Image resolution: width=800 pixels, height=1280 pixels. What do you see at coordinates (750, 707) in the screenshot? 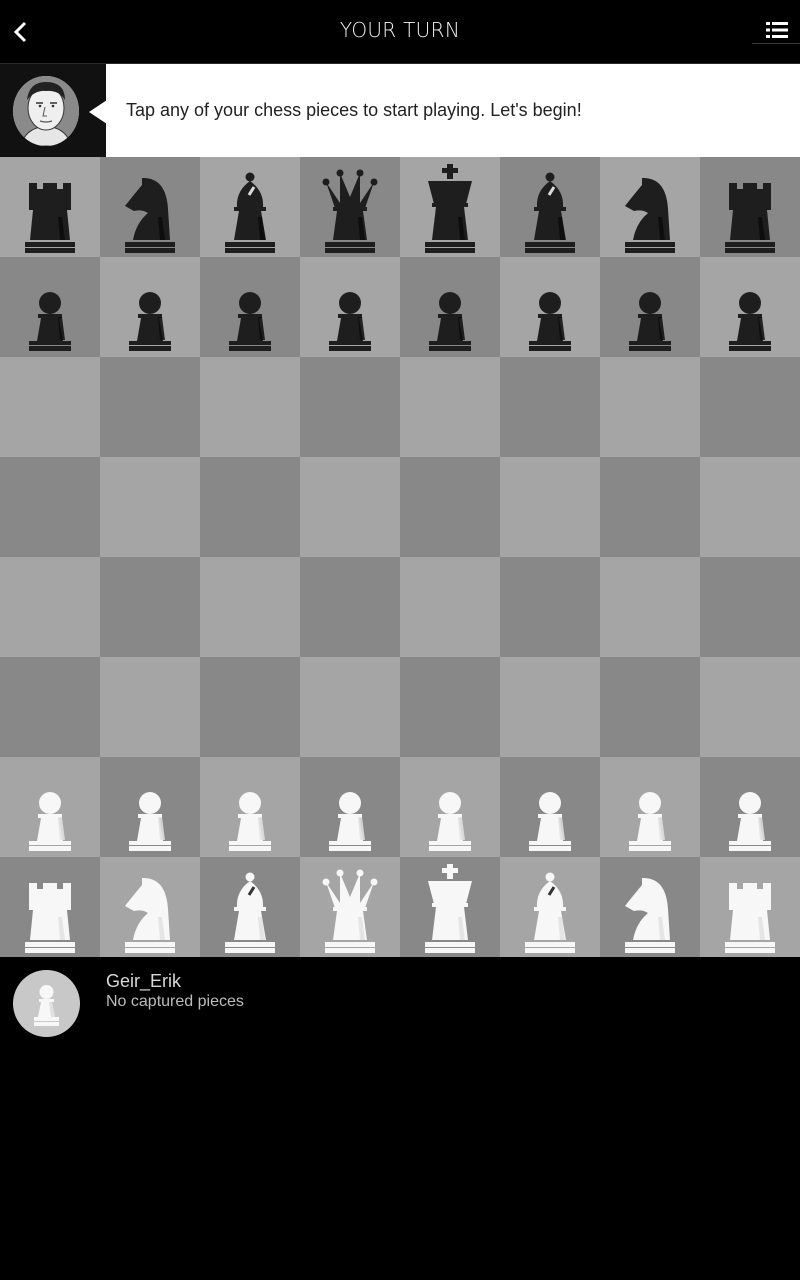
I see `square-h3` at bounding box center [750, 707].